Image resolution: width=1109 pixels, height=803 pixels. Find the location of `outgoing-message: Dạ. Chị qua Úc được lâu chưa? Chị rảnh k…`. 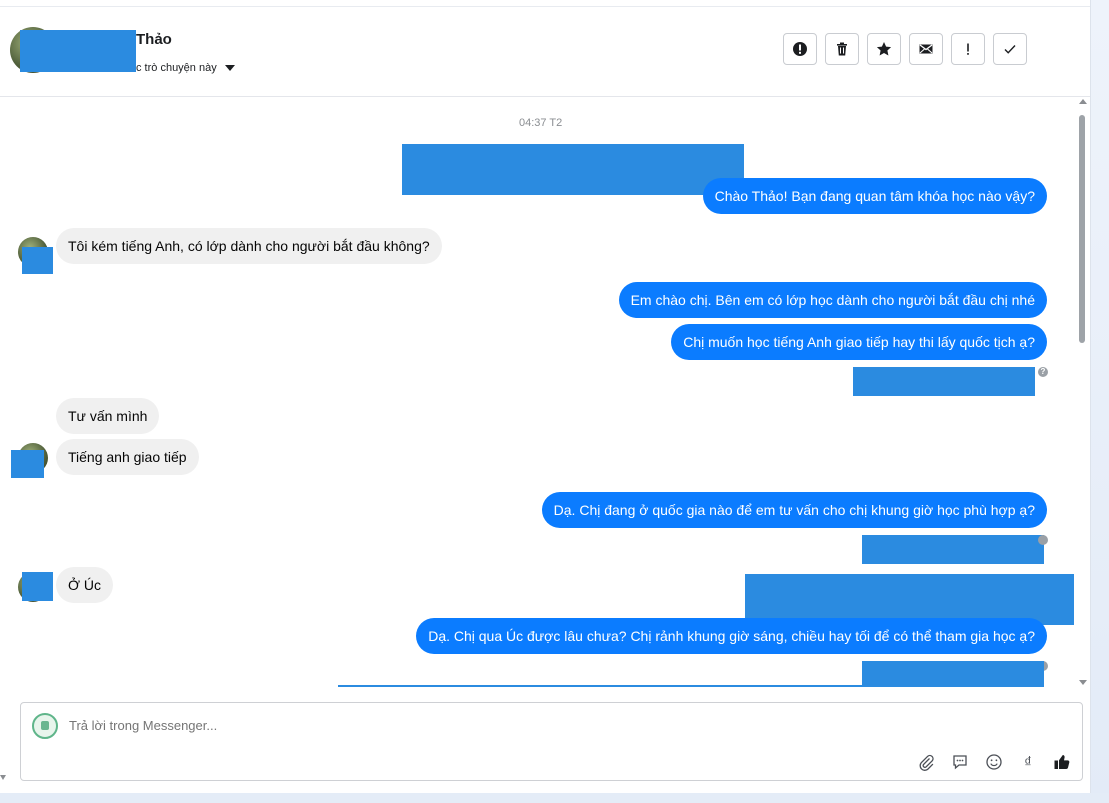

outgoing-message: Dạ. Chị qua Úc được lâu chưa? Chị rảnh k… is located at coordinates (731, 636).